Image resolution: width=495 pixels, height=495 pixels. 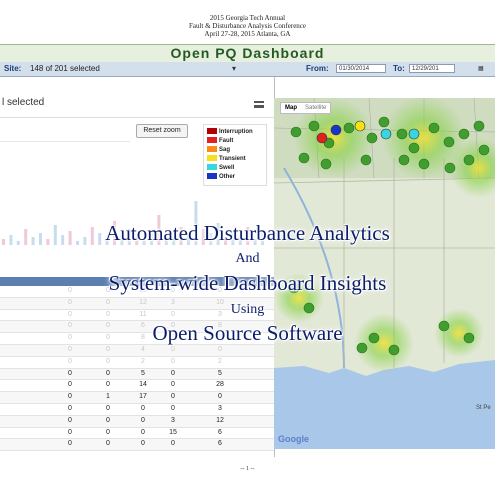 What do you see at coordinates (361, 68) in the screenshot?
I see `from-date-input: 01/30/2014` at bounding box center [361, 68].